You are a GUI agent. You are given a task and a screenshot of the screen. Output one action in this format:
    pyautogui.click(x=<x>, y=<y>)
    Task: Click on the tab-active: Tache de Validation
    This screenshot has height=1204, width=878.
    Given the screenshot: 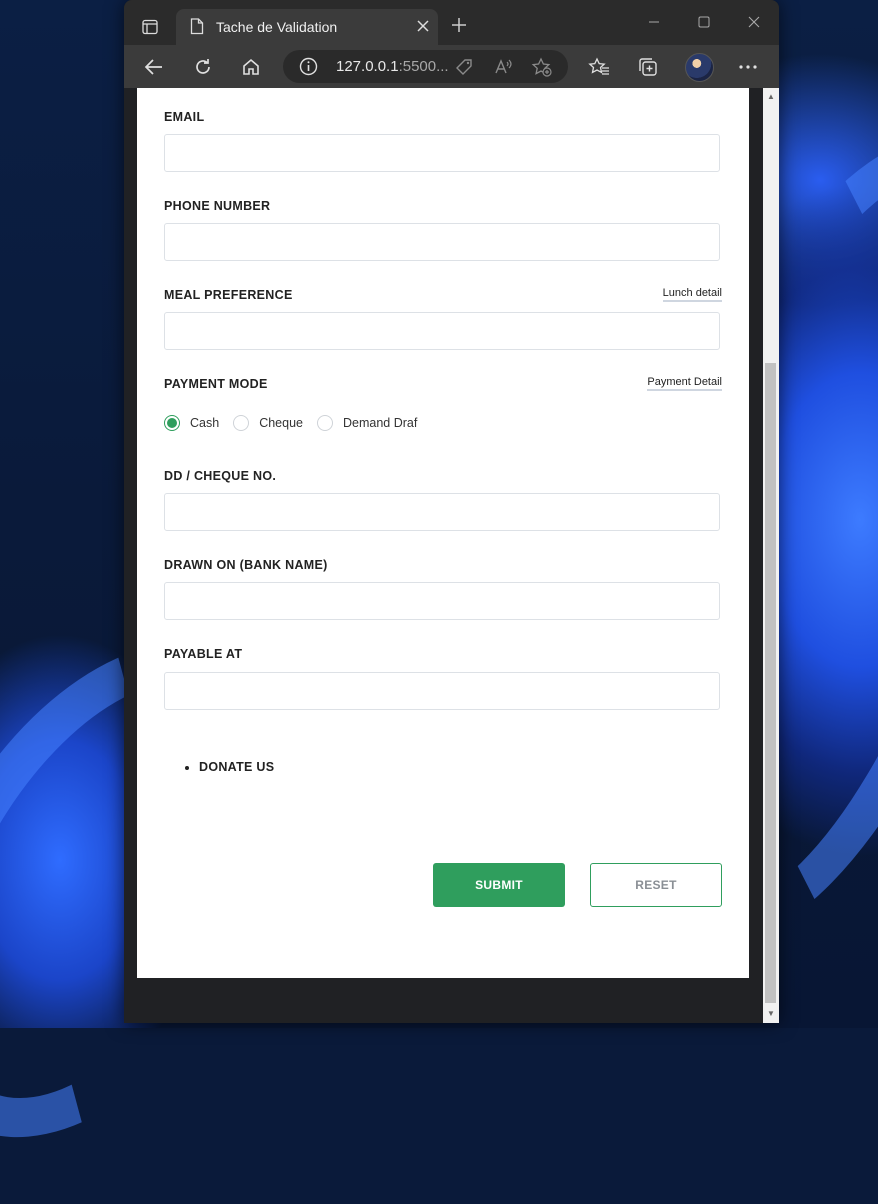 What is the action you would take?
    pyautogui.click(x=307, y=27)
    